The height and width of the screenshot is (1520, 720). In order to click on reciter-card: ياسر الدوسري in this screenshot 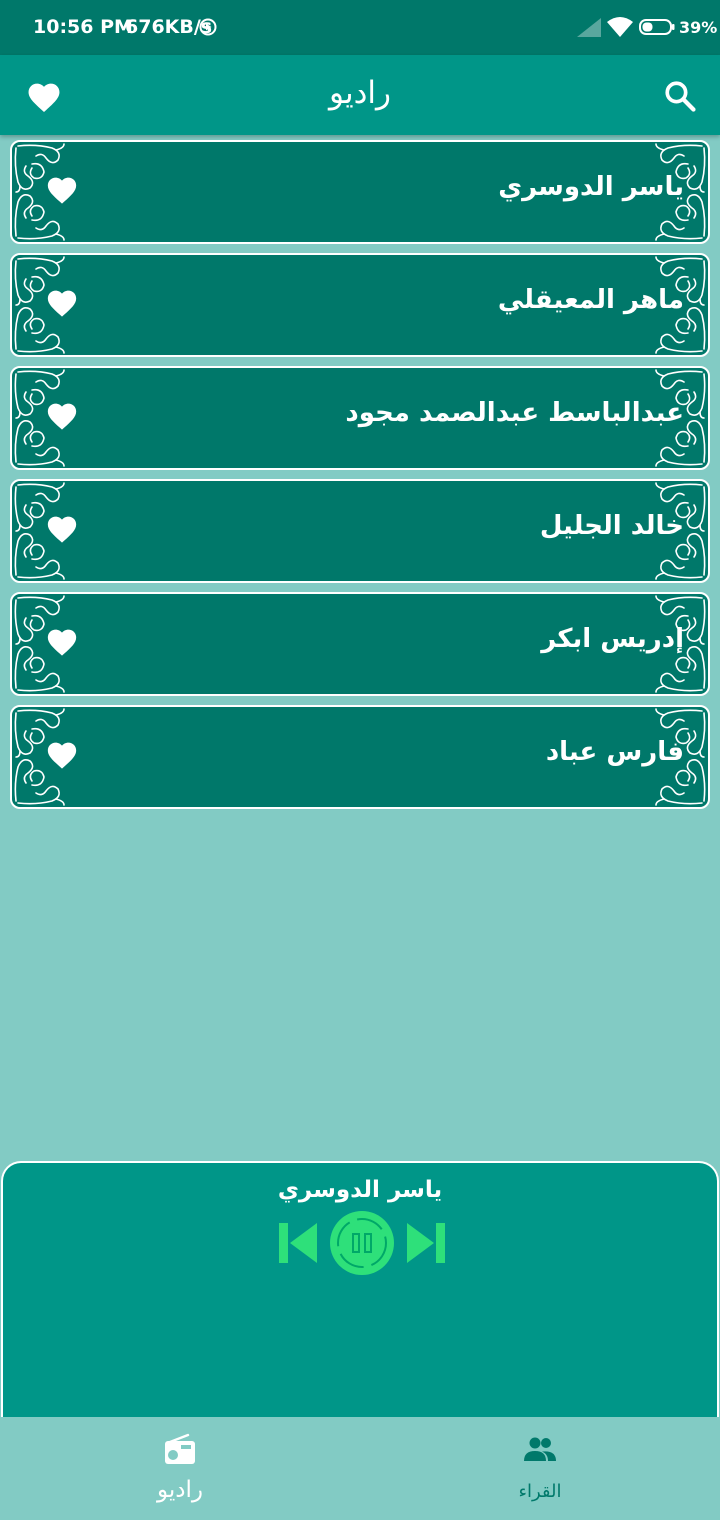, I will do `click(360, 192)`.